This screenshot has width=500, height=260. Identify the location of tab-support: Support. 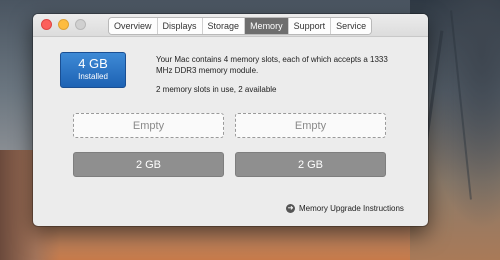
(310, 26).